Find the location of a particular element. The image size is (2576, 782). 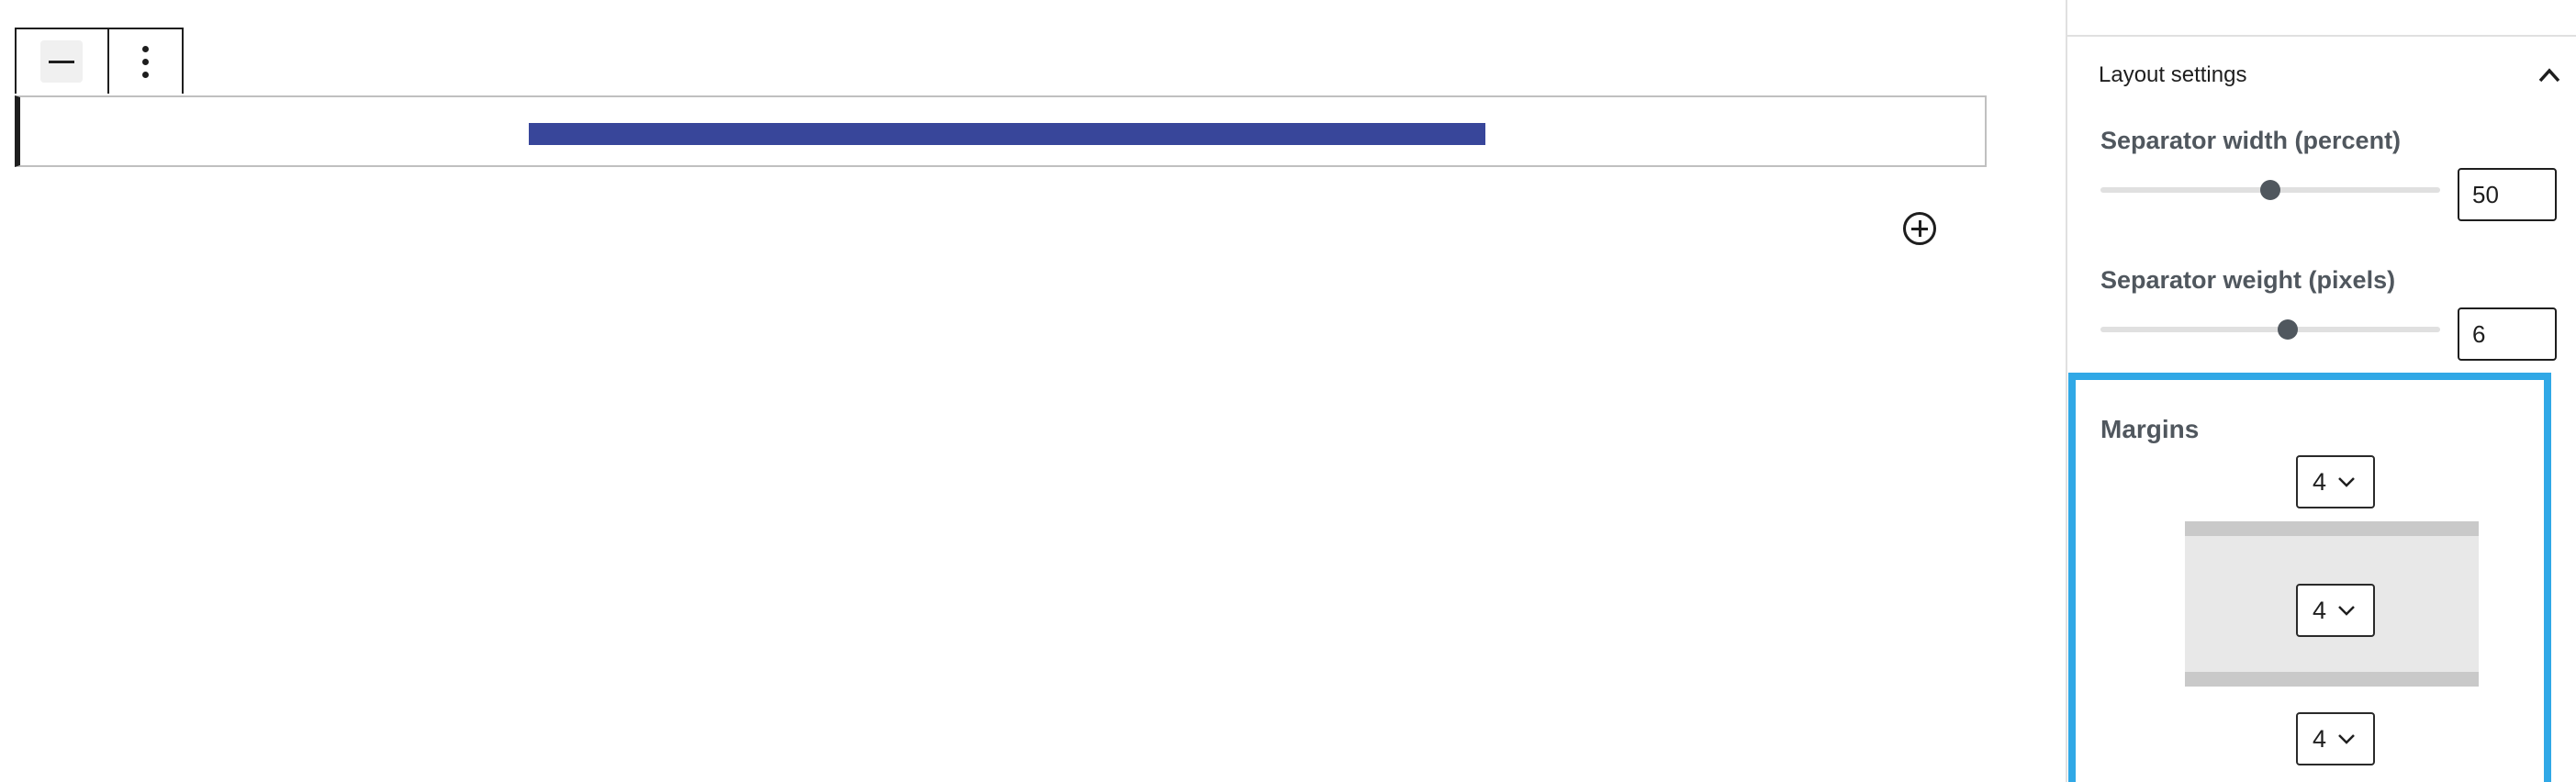

separator-weight-input is located at coordinates (2507, 334).